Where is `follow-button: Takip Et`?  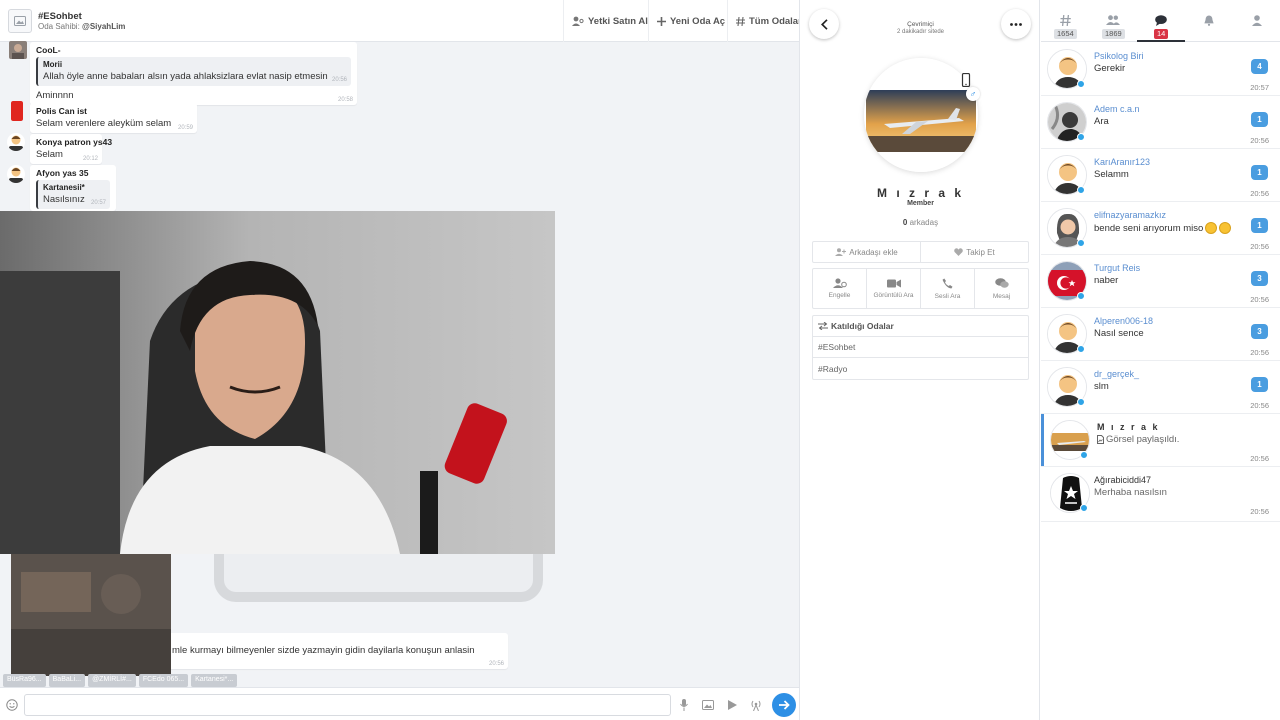
follow-button: Takip Et is located at coordinates (974, 252).